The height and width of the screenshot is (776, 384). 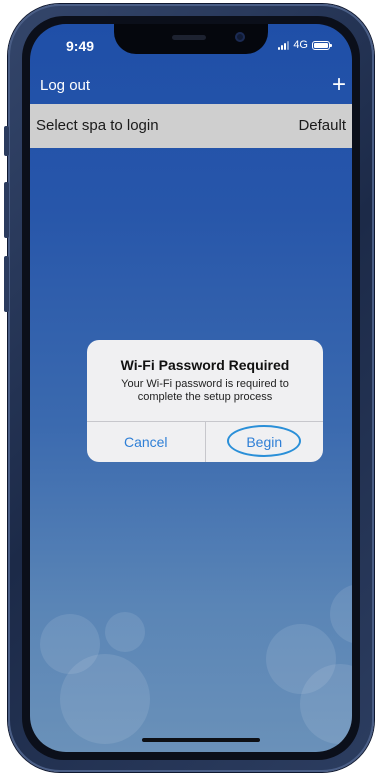 What do you see at coordinates (322, 45) in the screenshot?
I see `battery-icon` at bounding box center [322, 45].